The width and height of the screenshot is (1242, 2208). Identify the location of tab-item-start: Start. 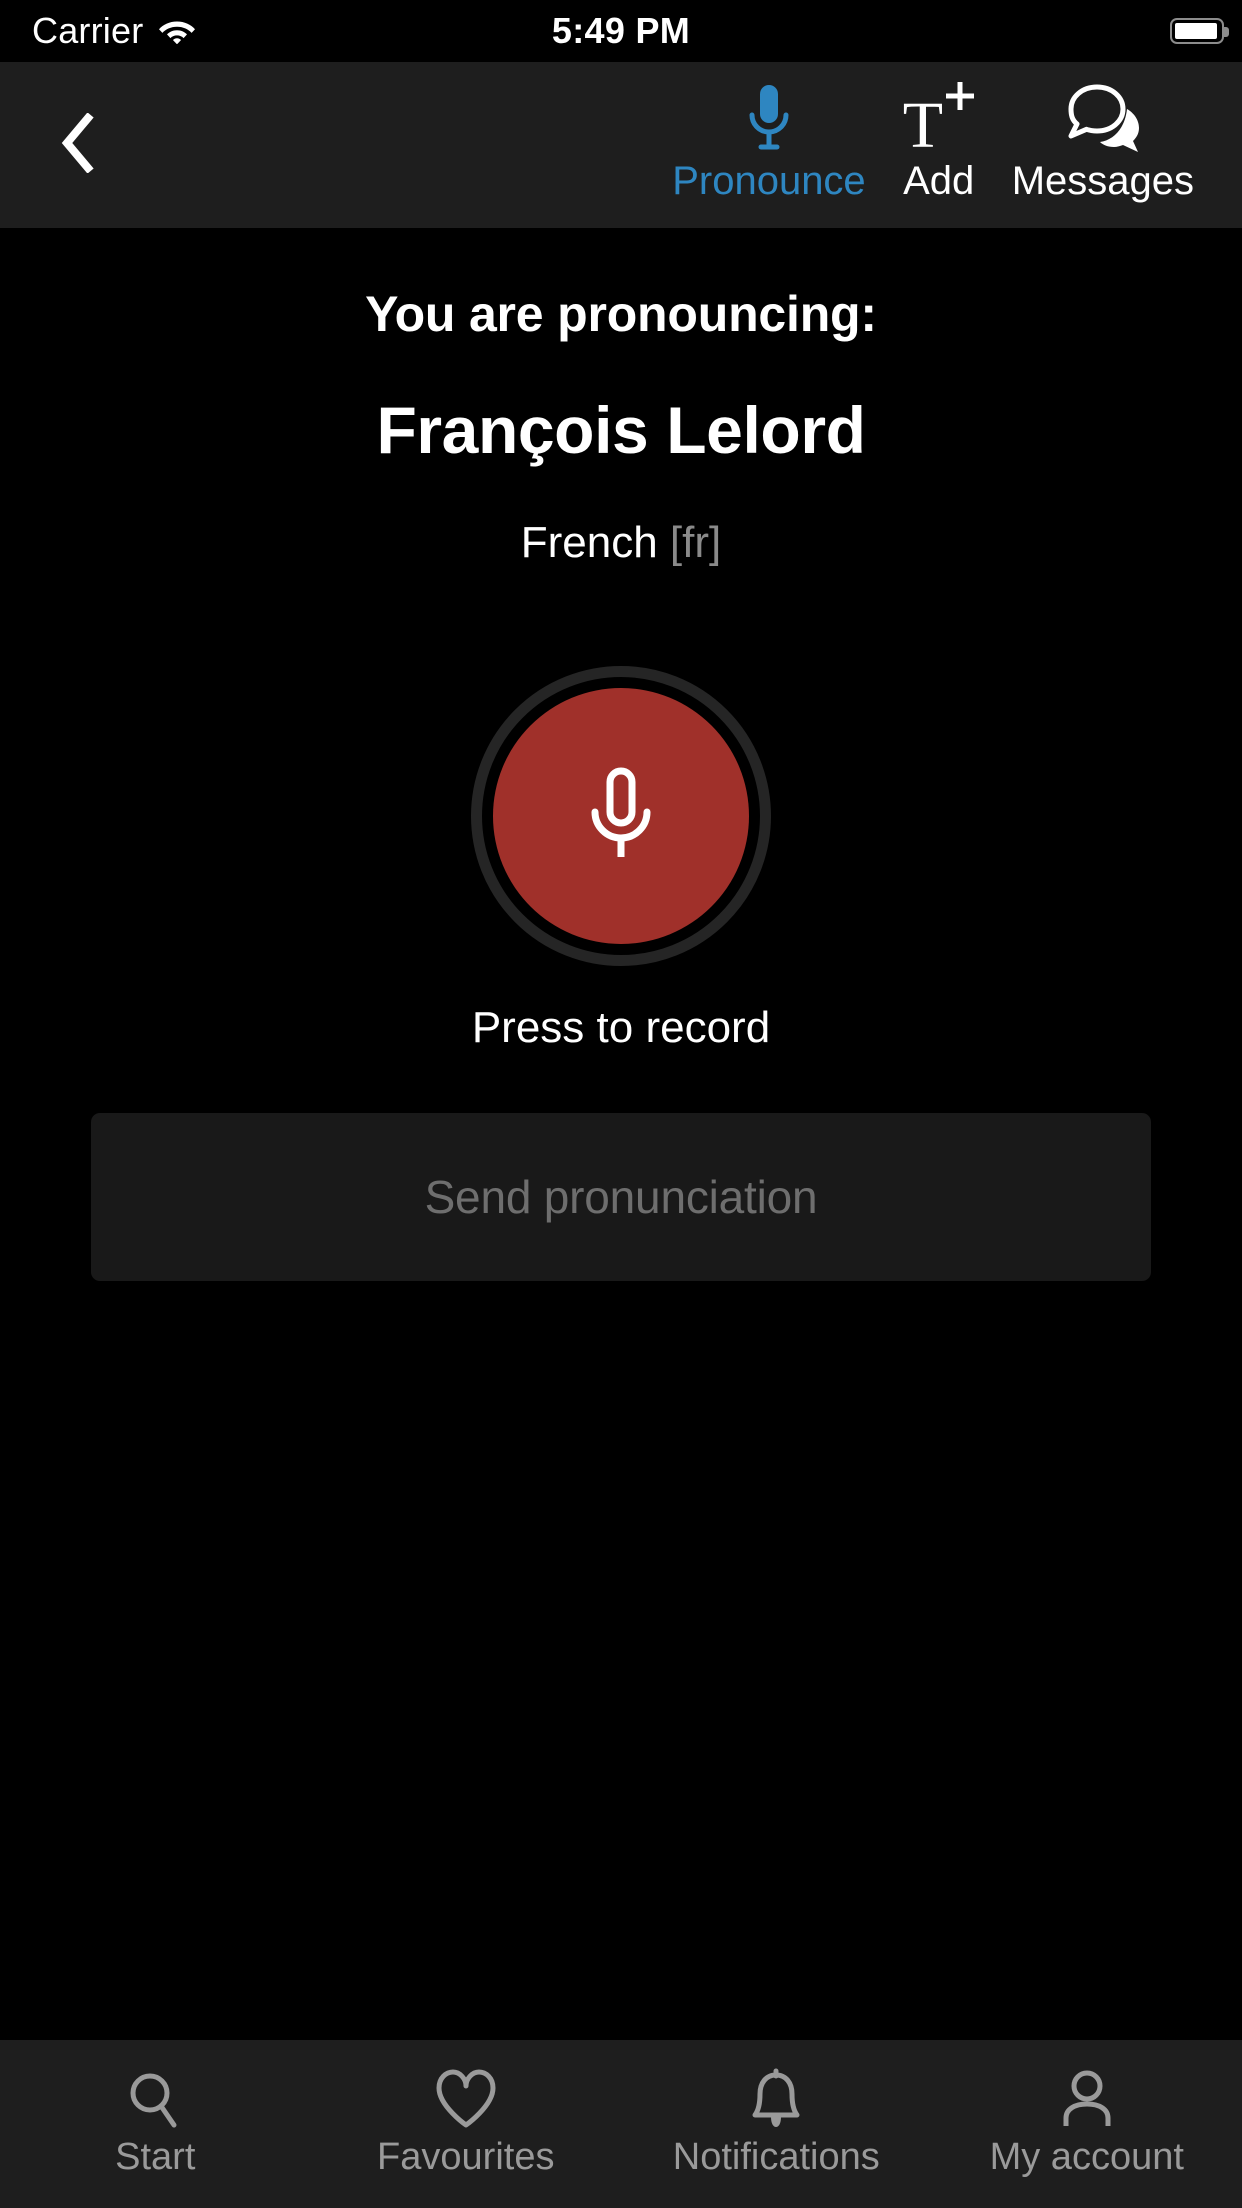
(155, 2124).